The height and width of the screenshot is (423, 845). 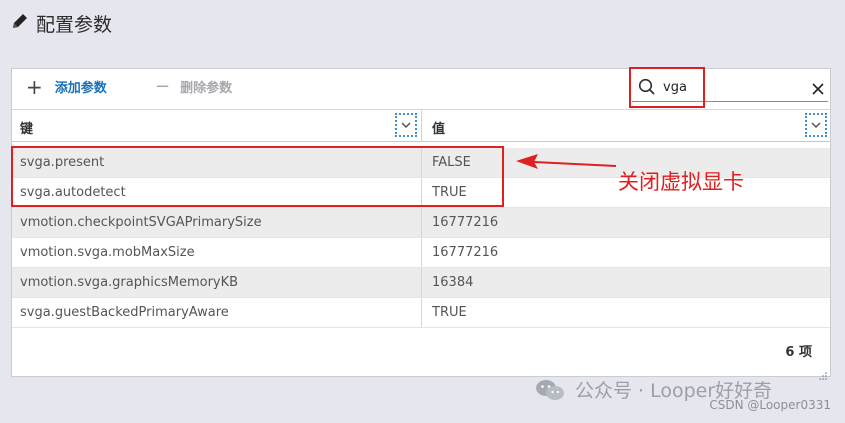 I want to click on key-cell: vmotion.checkpointSVGAPrimarySize, so click(x=141, y=222).